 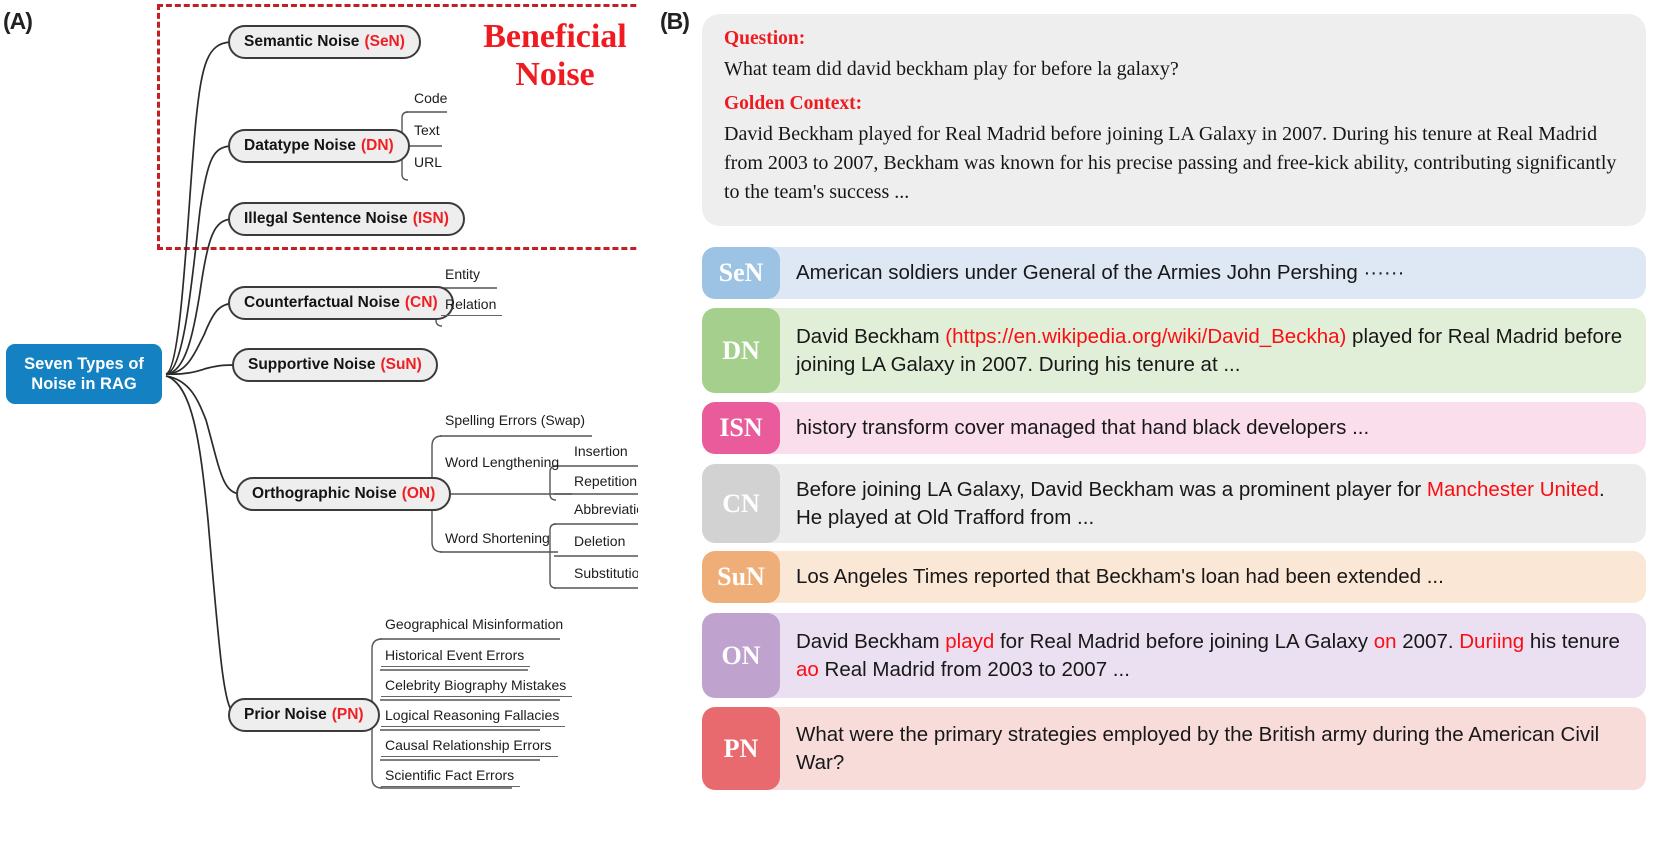 What do you see at coordinates (347, 714) in the screenshot?
I see `branch-abbr: (PN)` at bounding box center [347, 714].